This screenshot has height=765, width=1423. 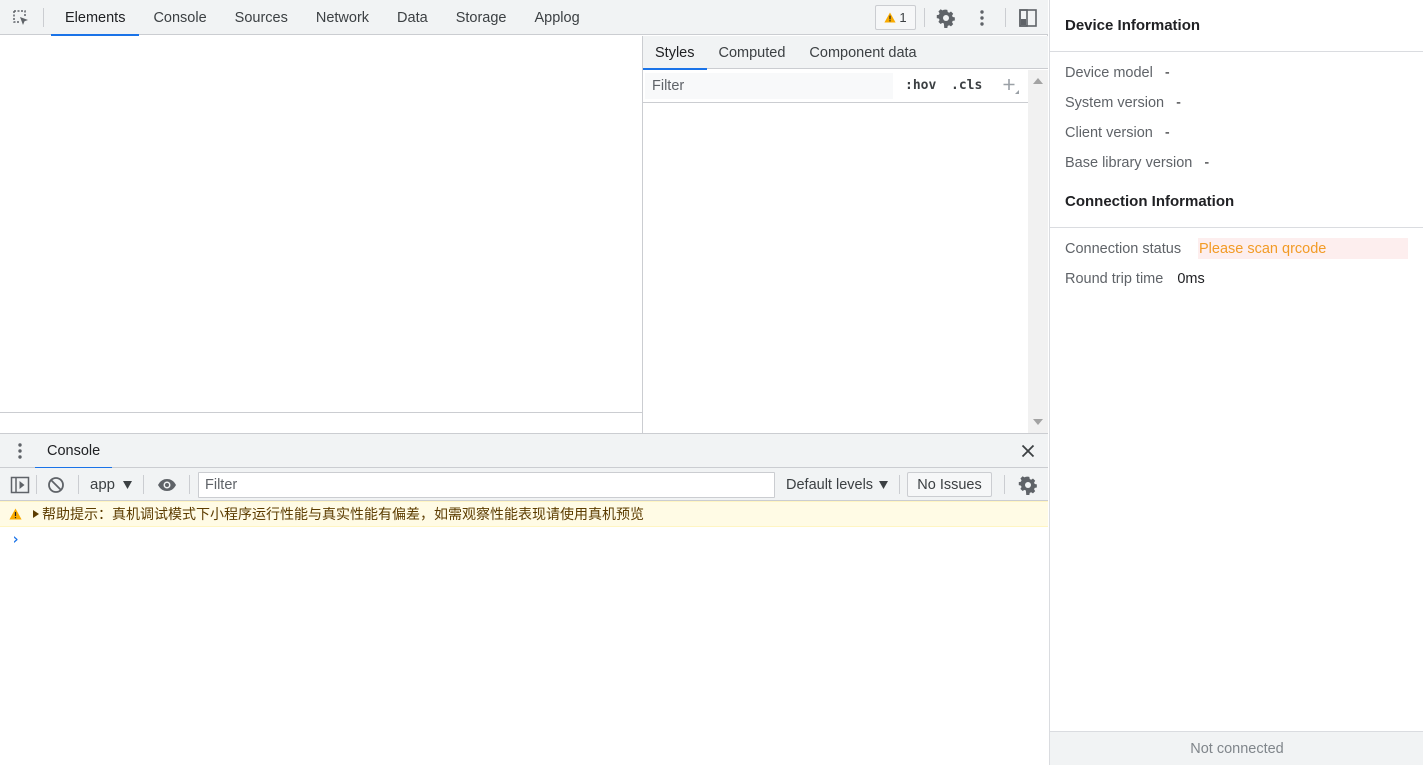 I want to click on log-levels-dropdown: Default levels, so click(x=837, y=484).